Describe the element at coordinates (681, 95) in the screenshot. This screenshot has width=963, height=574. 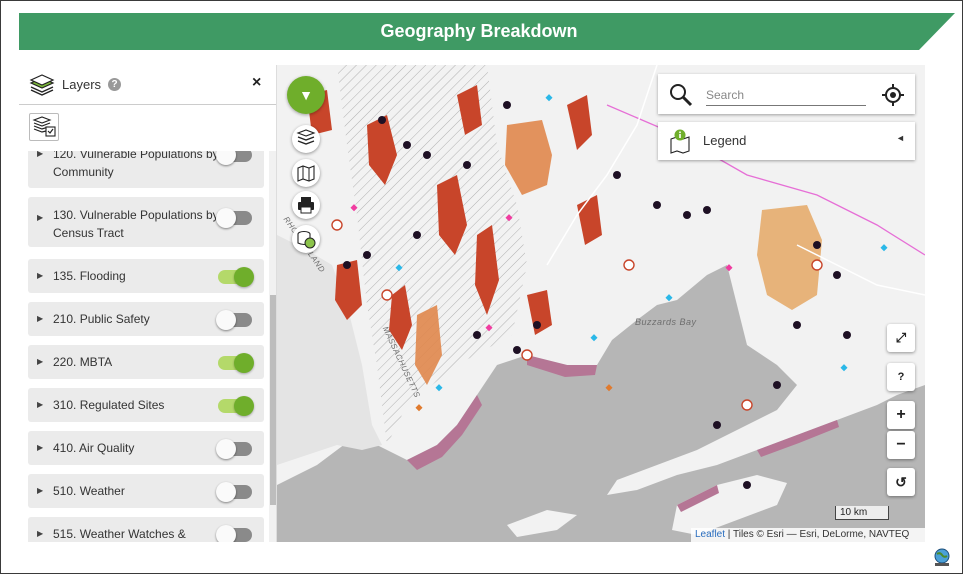
I see `search-icon` at that location.